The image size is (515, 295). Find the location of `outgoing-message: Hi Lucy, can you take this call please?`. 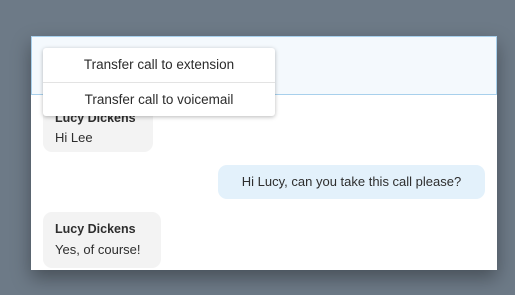

outgoing-message: Hi Lucy, can you take this call please? is located at coordinates (351, 182).